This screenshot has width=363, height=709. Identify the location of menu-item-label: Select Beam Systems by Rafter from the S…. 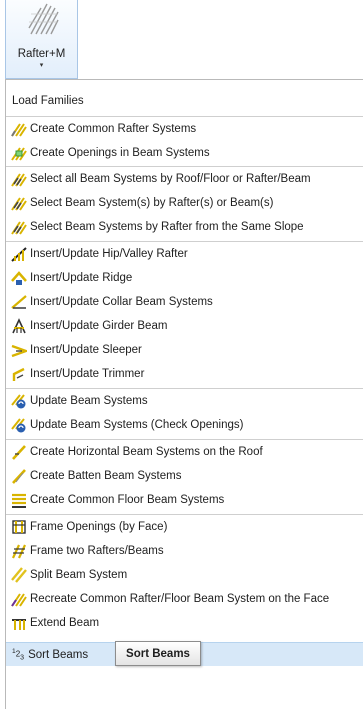
(167, 227).